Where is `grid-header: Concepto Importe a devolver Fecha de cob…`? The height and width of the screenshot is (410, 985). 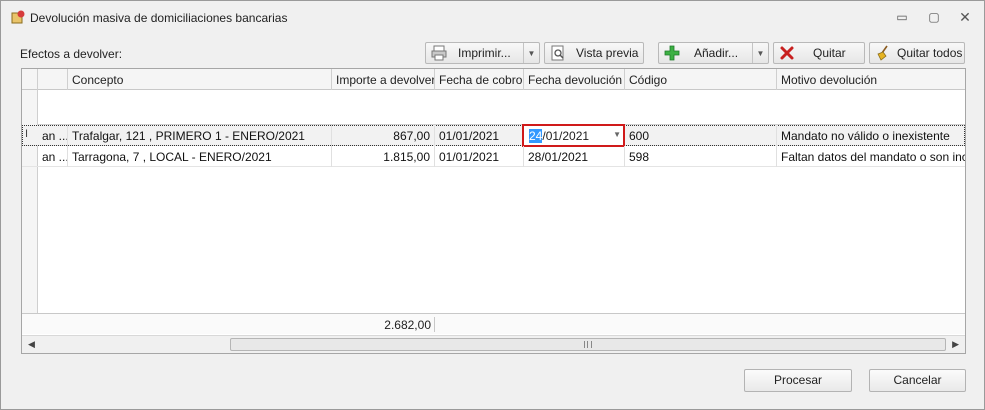
grid-header: Concepto Importe a devolver Fecha de cob… is located at coordinates (493, 79).